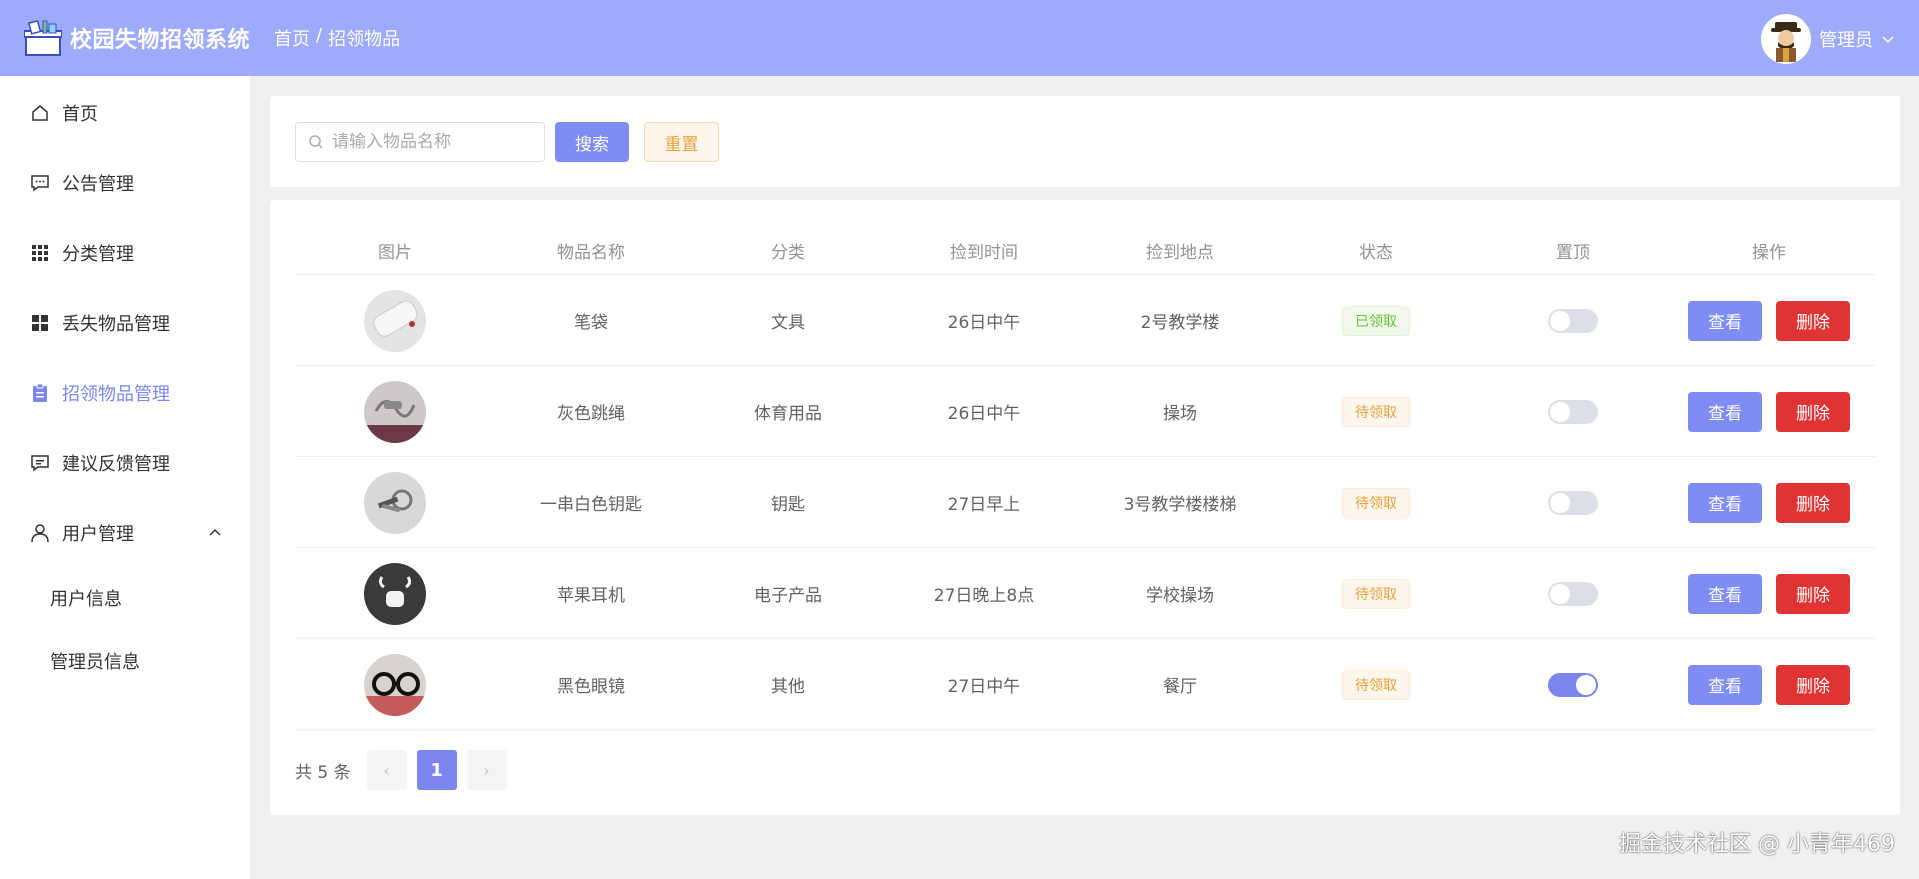 The image size is (1919, 879). What do you see at coordinates (95, 662) in the screenshot?
I see `sidebar-subitem-label: 管理员信息` at bounding box center [95, 662].